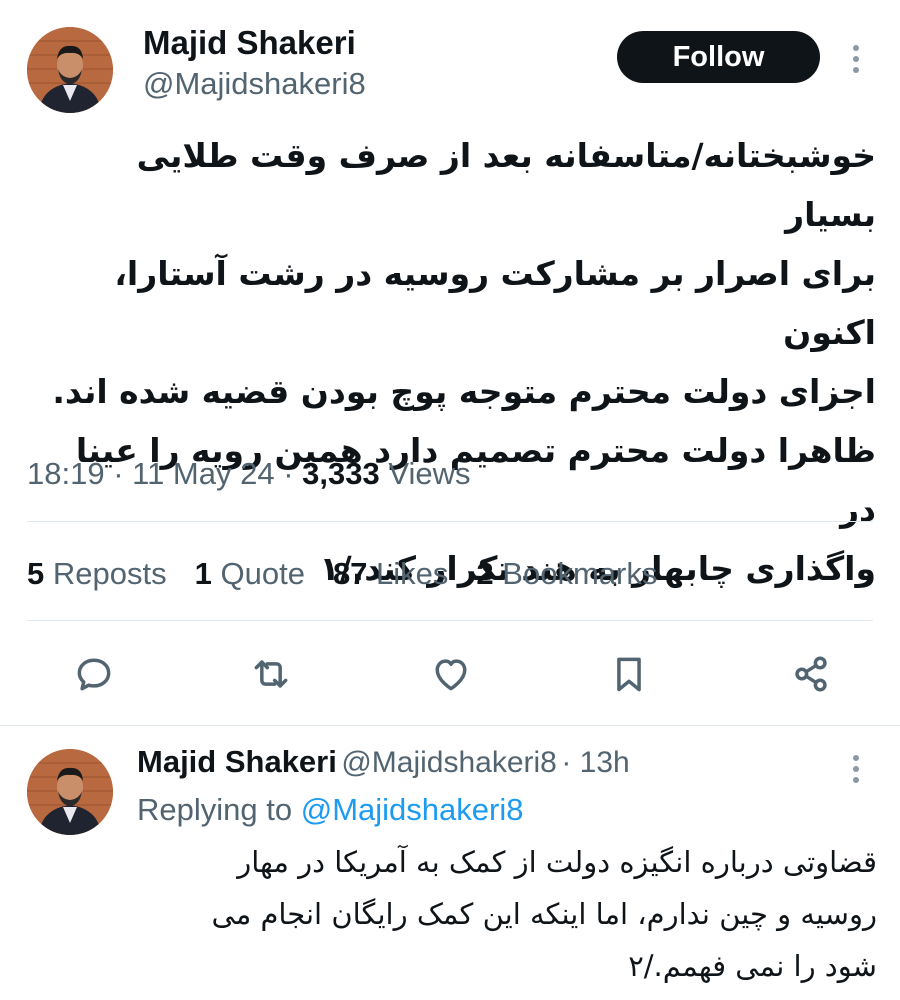  Describe the element at coordinates (856, 769) in the screenshot. I see `reply-more-options-icon` at that location.